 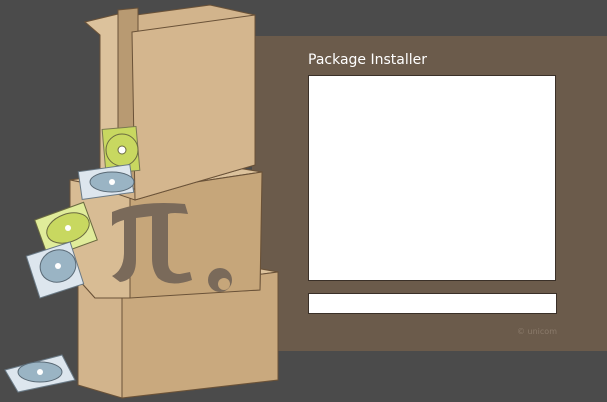 What do you see at coordinates (367, 60) in the screenshot?
I see `window-title: Package Installer` at bounding box center [367, 60].